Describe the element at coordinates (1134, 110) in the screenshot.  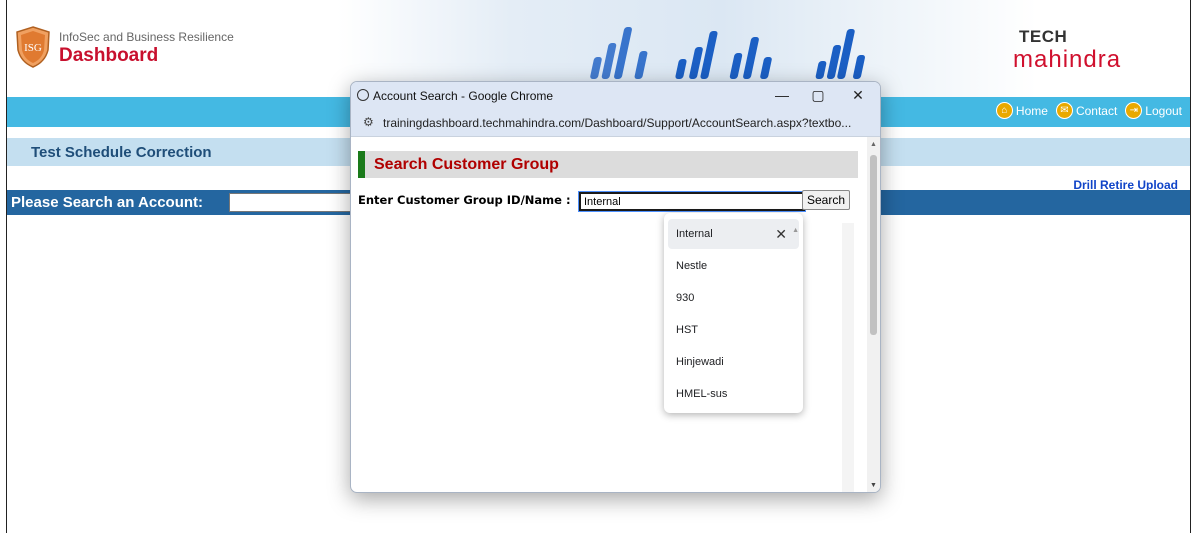
I see `logout-icon: ⇥` at that location.